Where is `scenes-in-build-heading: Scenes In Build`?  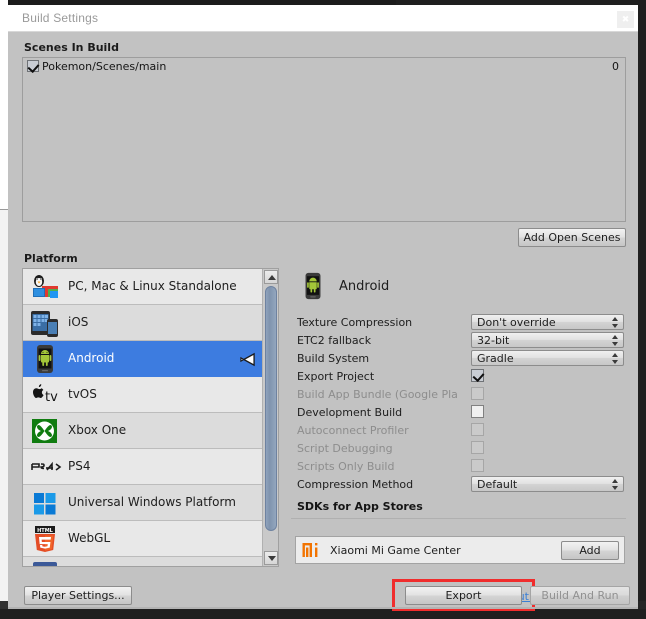
scenes-in-build-heading: Scenes In Build is located at coordinates (71, 47).